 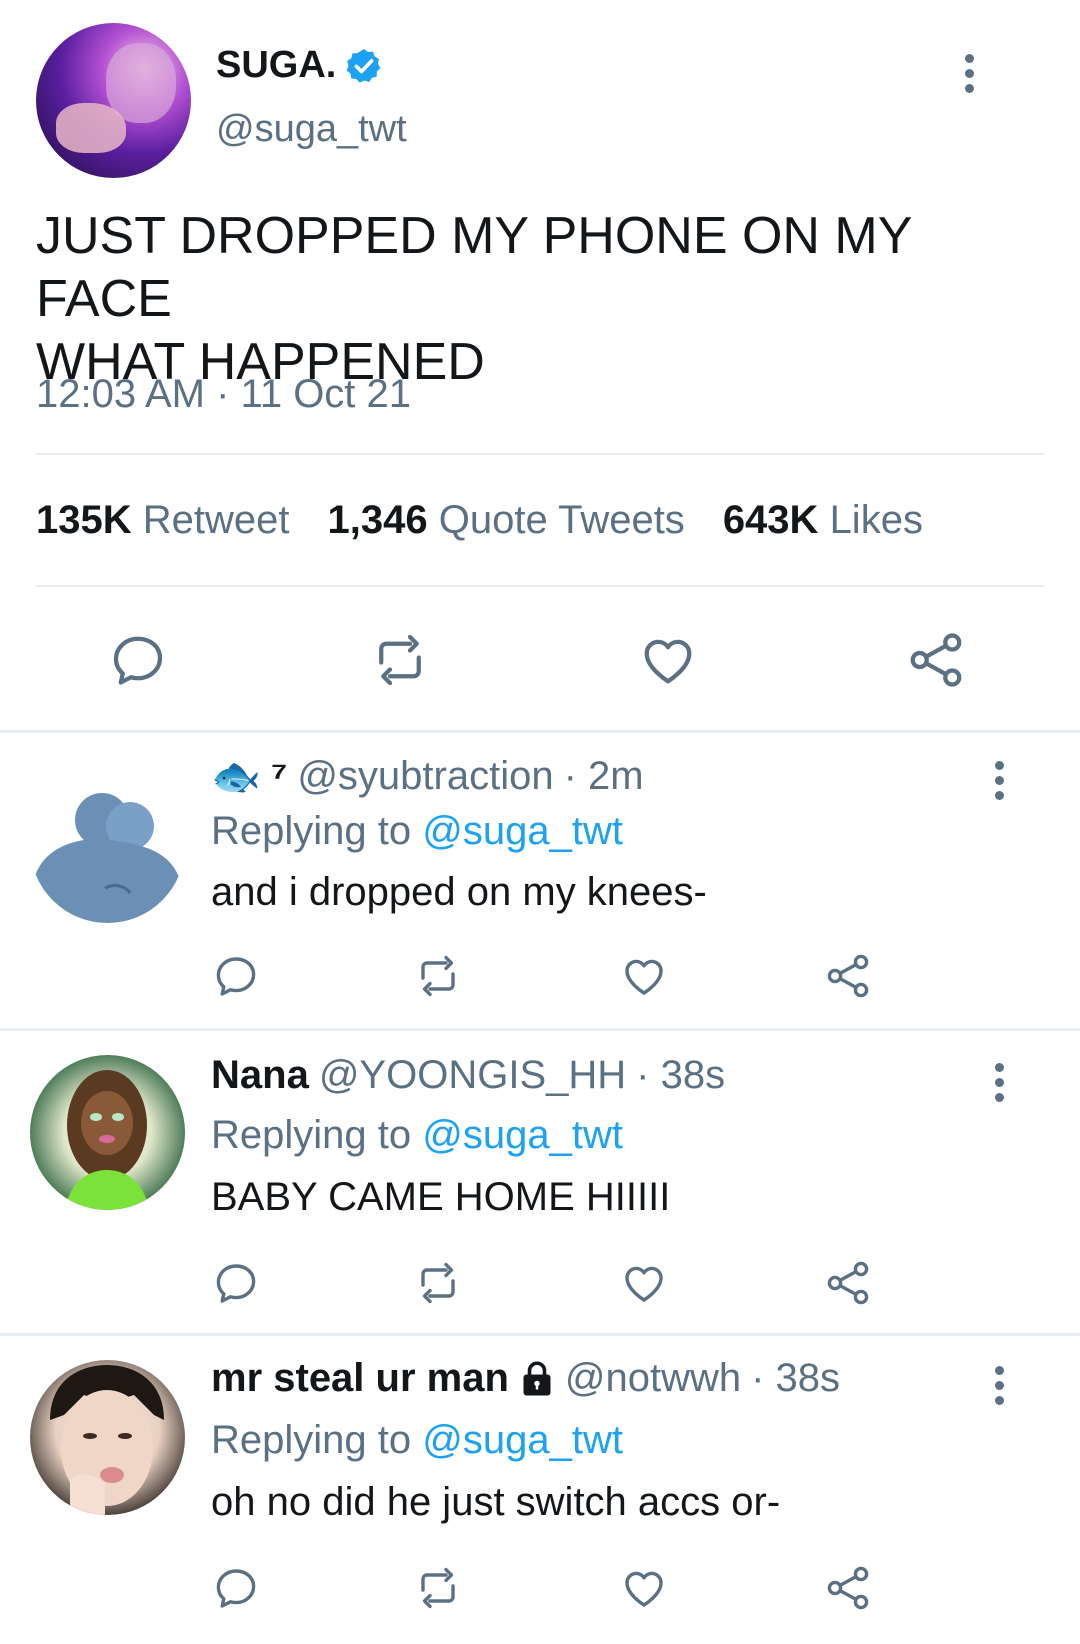 I want to click on reply-header: 🐟 ⁷ @syubtraction · 2m, so click(x=427, y=776).